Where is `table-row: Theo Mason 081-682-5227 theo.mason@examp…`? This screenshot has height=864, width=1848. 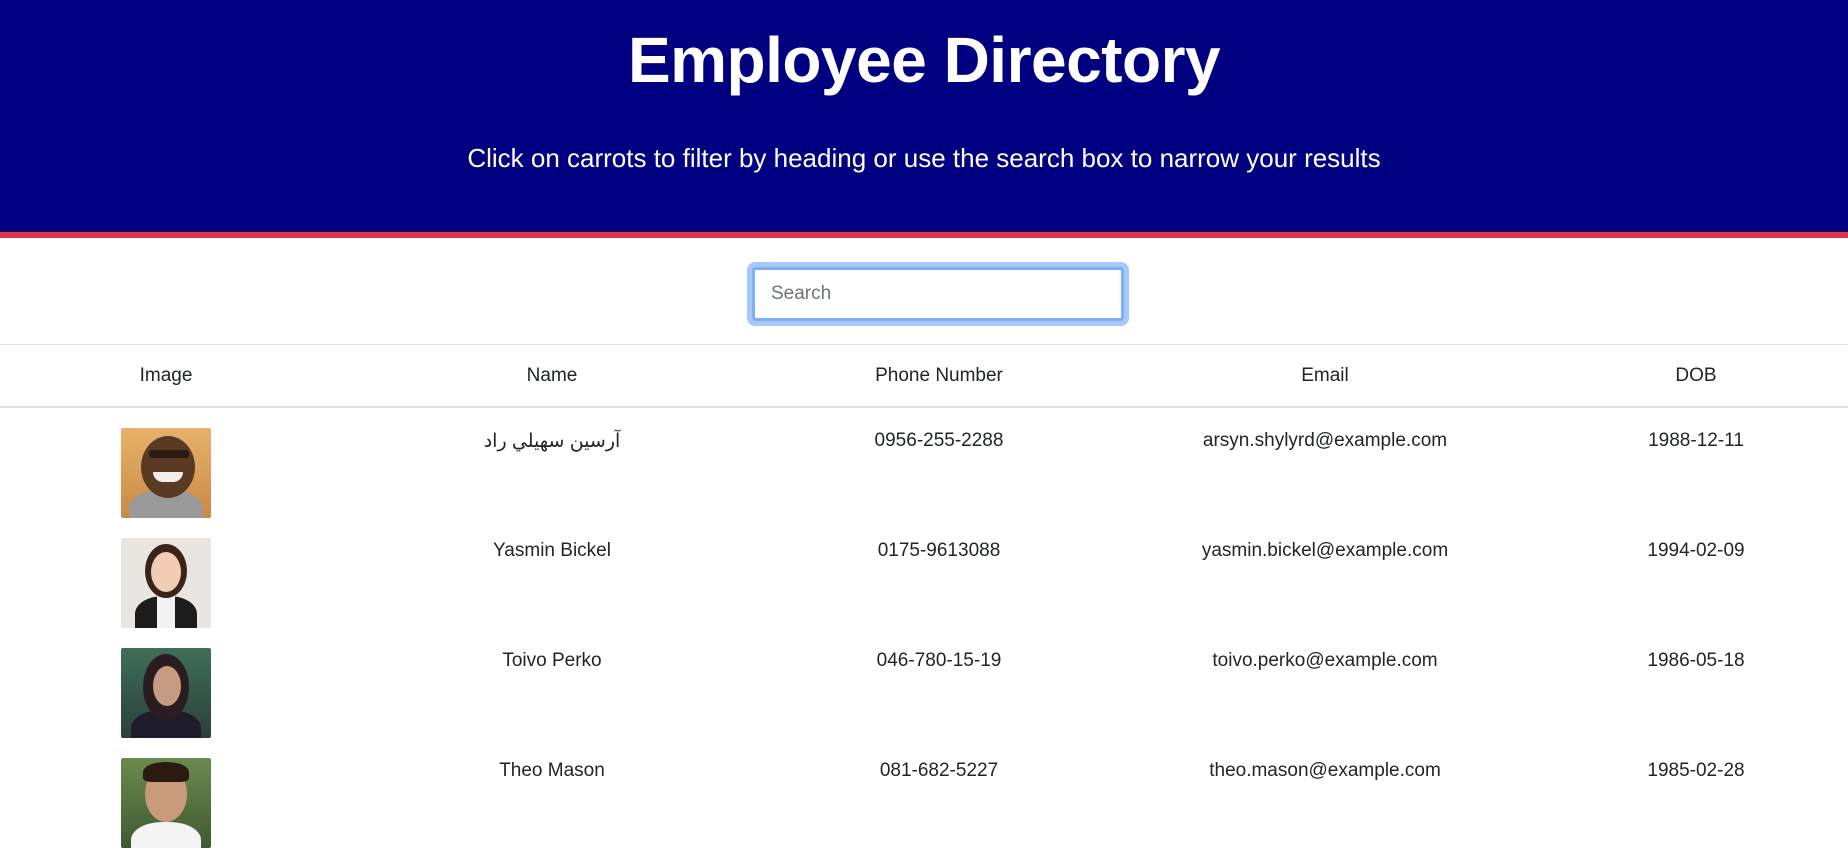 table-row: Theo Mason 081-682-5227 theo.mason@examp… is located at coordinates (924, 793).